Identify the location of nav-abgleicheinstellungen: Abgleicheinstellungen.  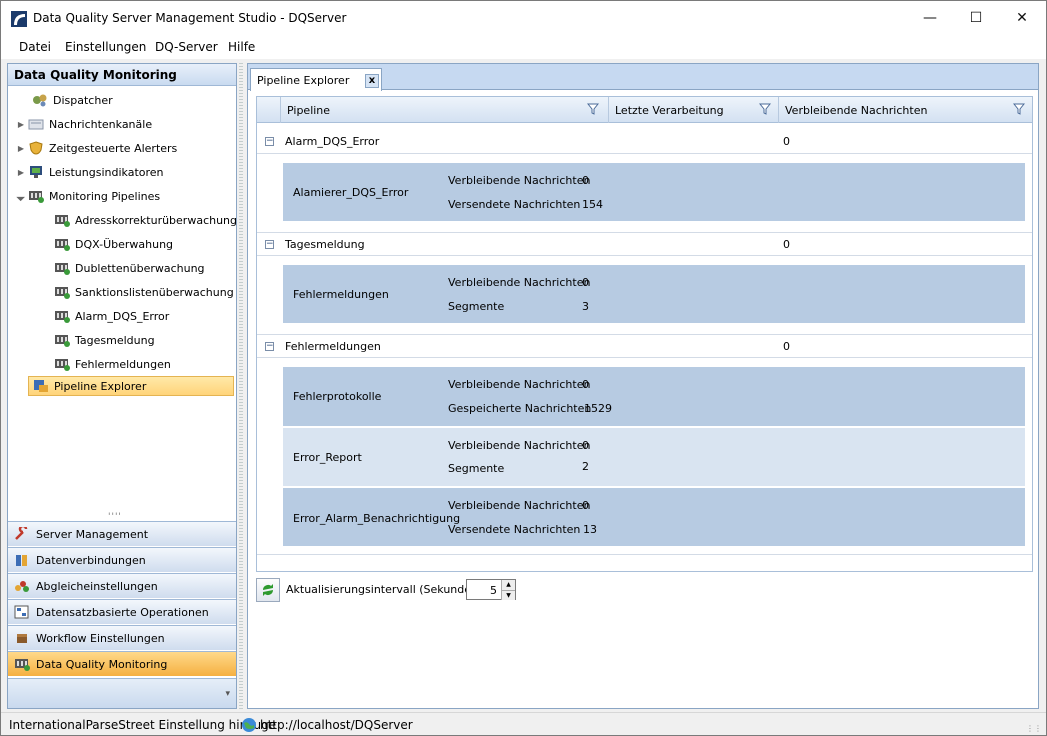
(122, 585).